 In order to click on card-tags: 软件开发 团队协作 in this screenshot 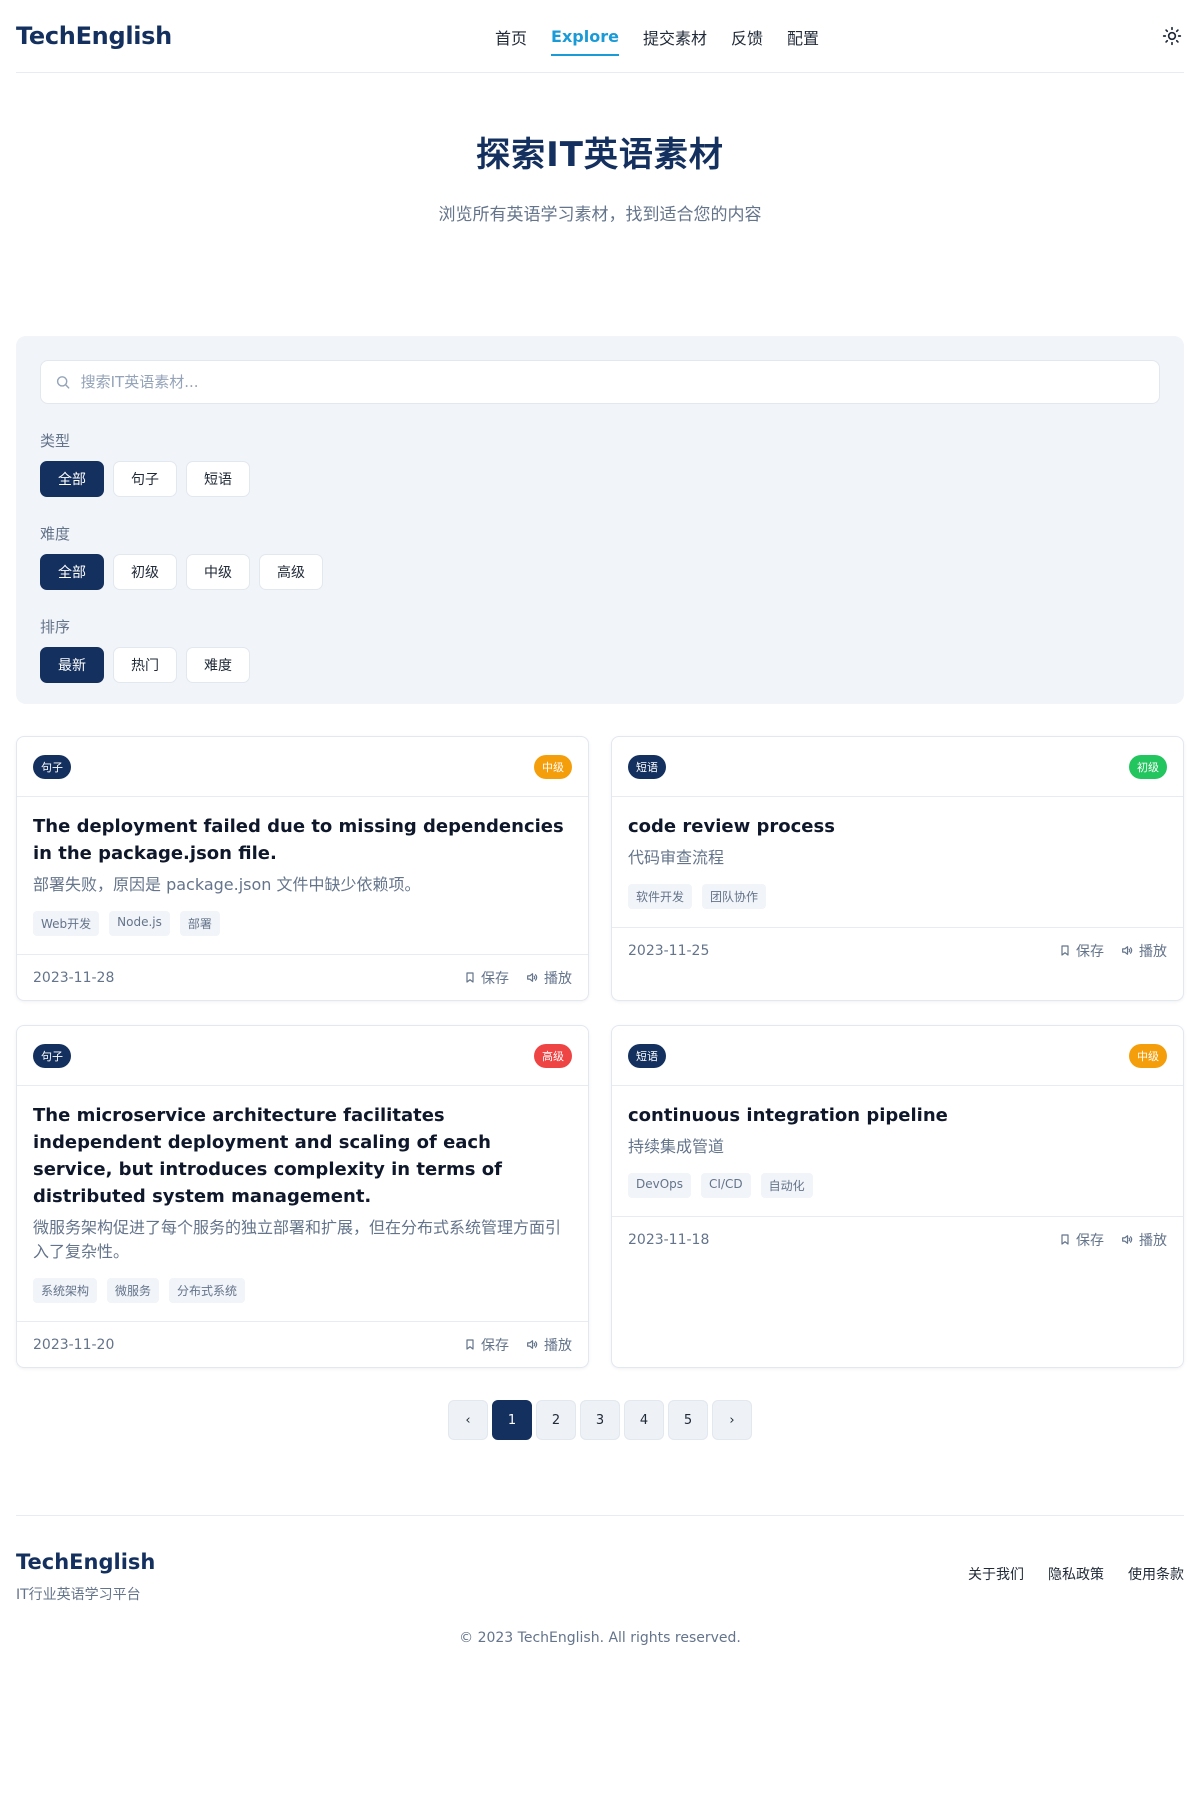, I will do `click(897, 896)`.